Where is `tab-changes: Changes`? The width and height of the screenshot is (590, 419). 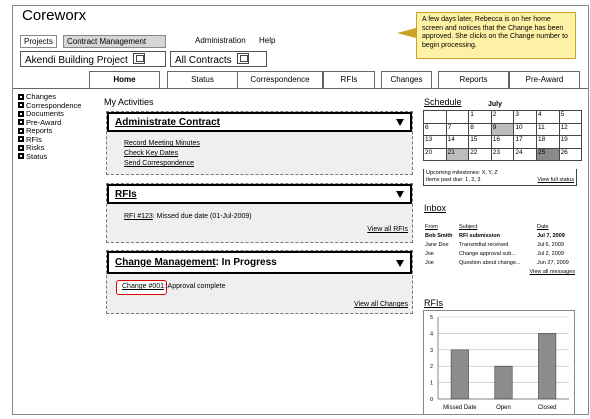 tab-changes: Changes is located at coordinates (406, 79).